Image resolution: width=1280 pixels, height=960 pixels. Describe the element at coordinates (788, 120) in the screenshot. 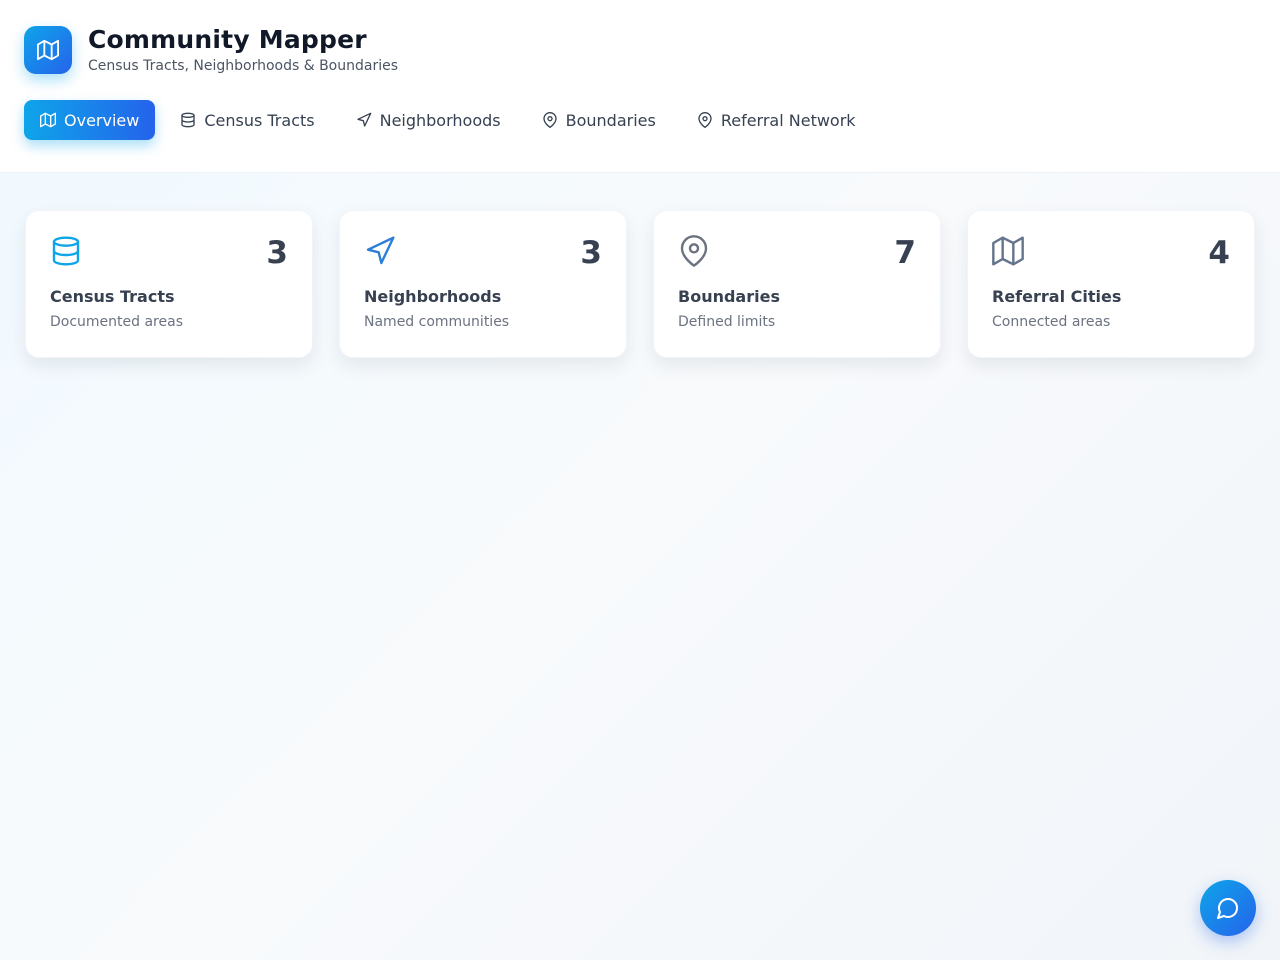

I see `tab-label: Referral Network` at that location.